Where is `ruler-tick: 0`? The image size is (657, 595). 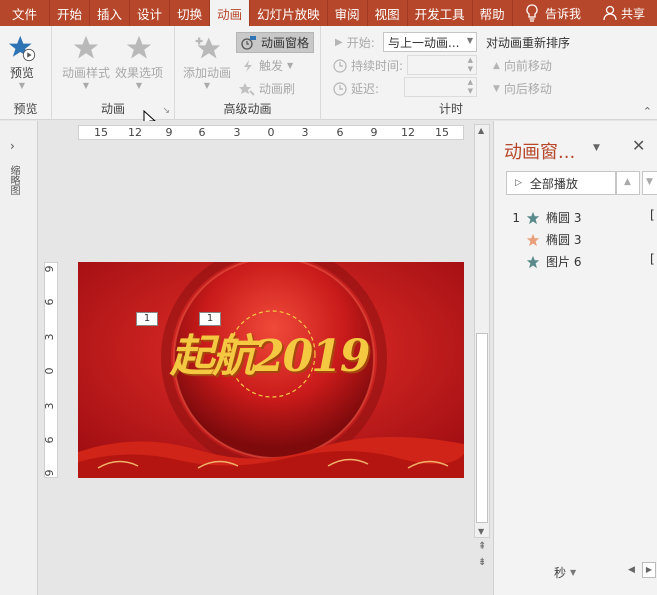
ruler-tick: 0 is located at coordinates (271, 132).